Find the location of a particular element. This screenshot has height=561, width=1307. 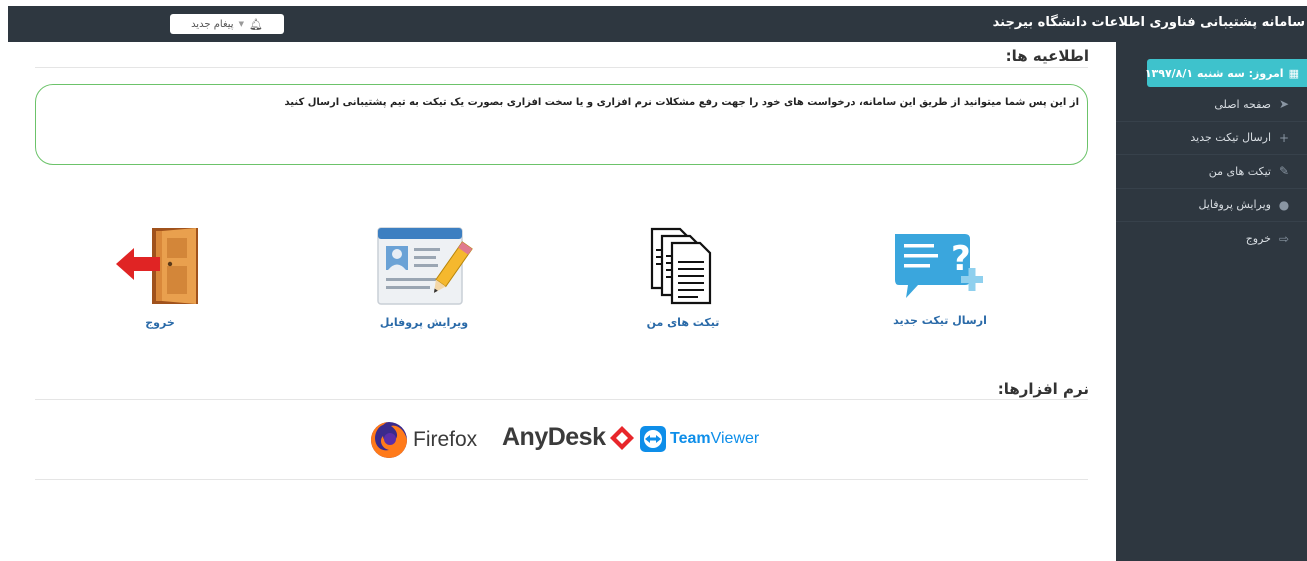

tile-label: خروج is located at coordinates (160, 322).